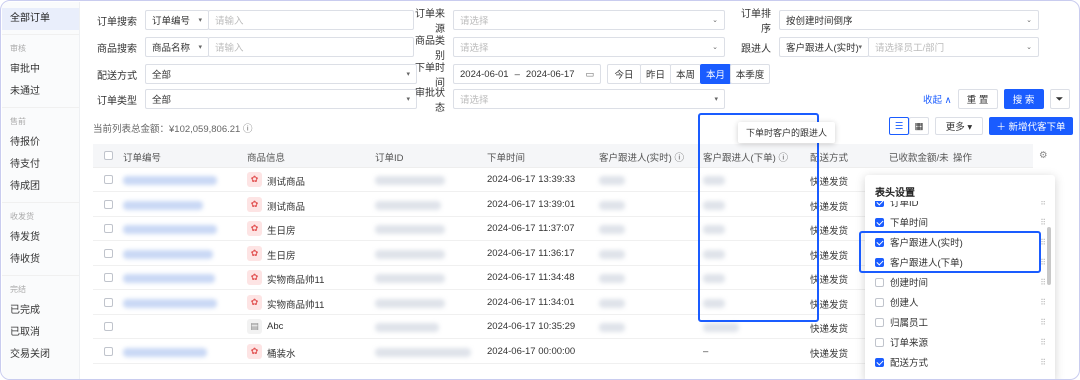  What do you see at coordinates (40, 260) in the screenshot?
I see `sidebar-item-pending-receipt: 待收货` at bounding box center [40, 260].